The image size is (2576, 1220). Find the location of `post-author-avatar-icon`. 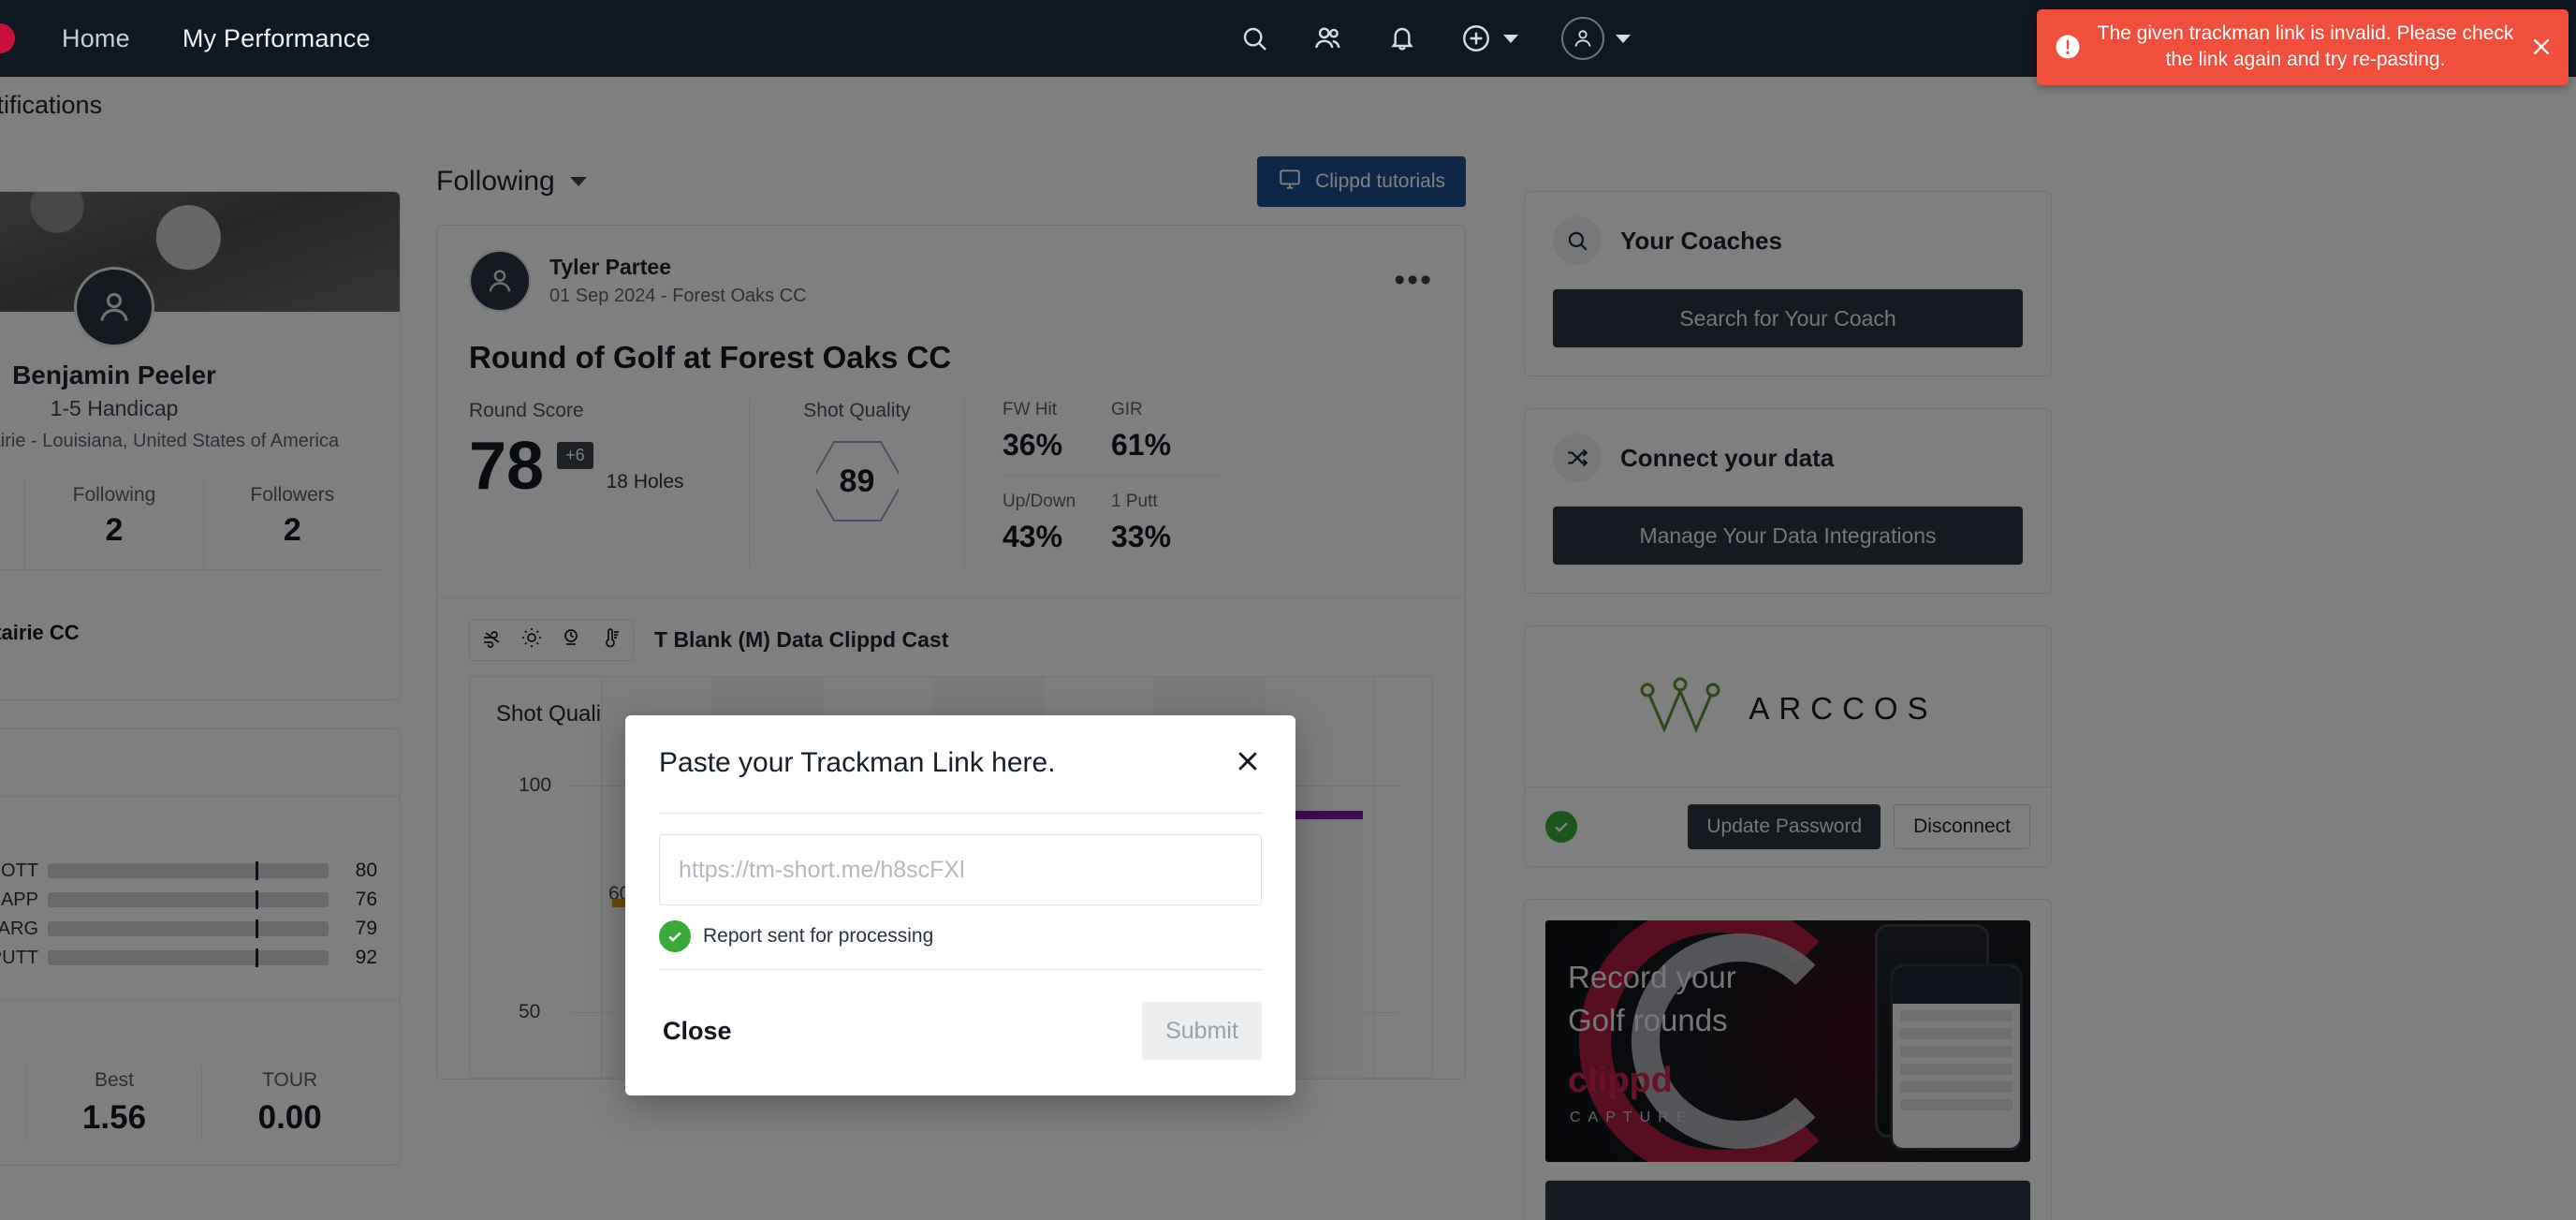

post-author-avatar-icon is located at coordinates (500, 281).